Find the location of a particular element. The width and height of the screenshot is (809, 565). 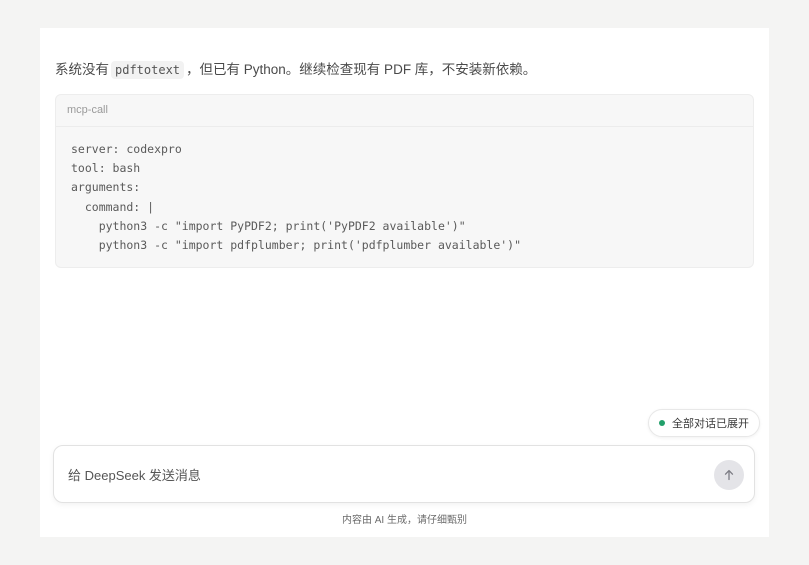

inline-code: pdftotext is located at coordinates (148, 70).